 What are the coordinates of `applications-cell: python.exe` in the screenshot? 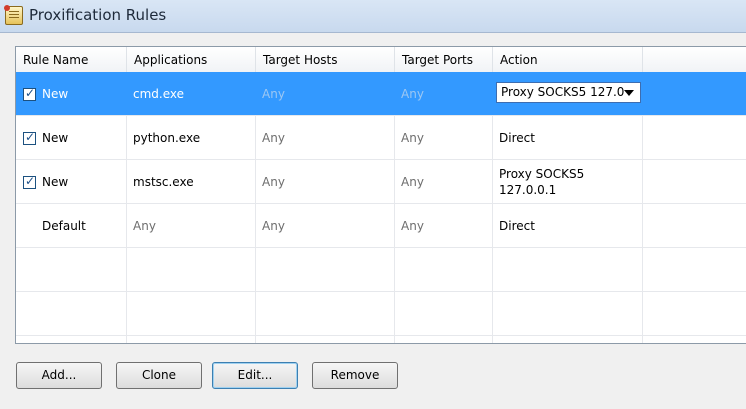 It's located at (167, 138).